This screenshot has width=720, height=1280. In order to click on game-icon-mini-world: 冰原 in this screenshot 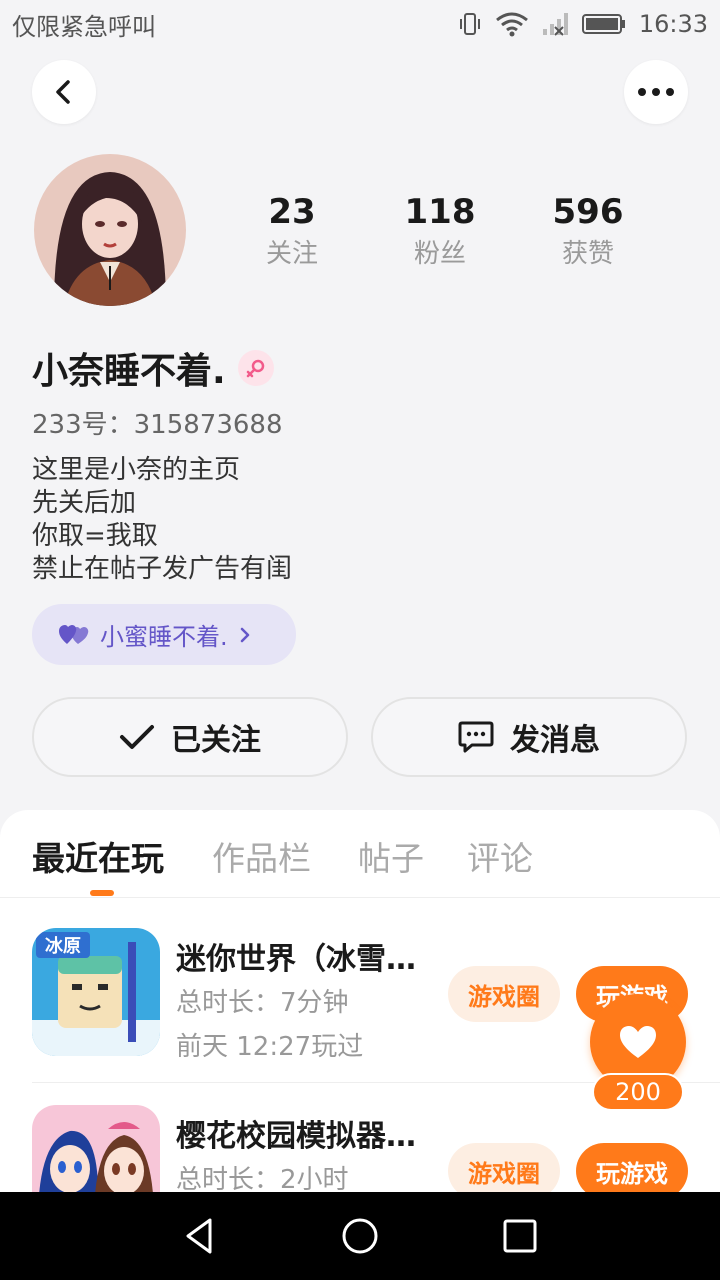, I will do `click(96, 992)`.